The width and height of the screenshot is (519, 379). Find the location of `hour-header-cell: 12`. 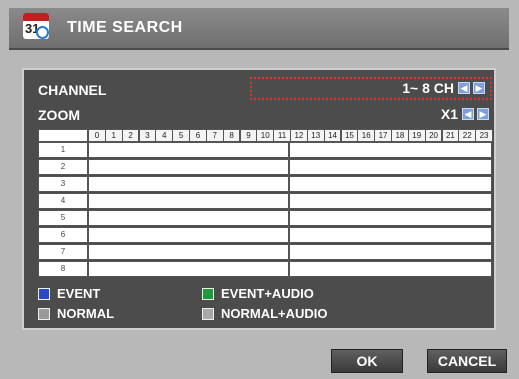

hour-header-cell: 12 is located at coordinates (299, 135).